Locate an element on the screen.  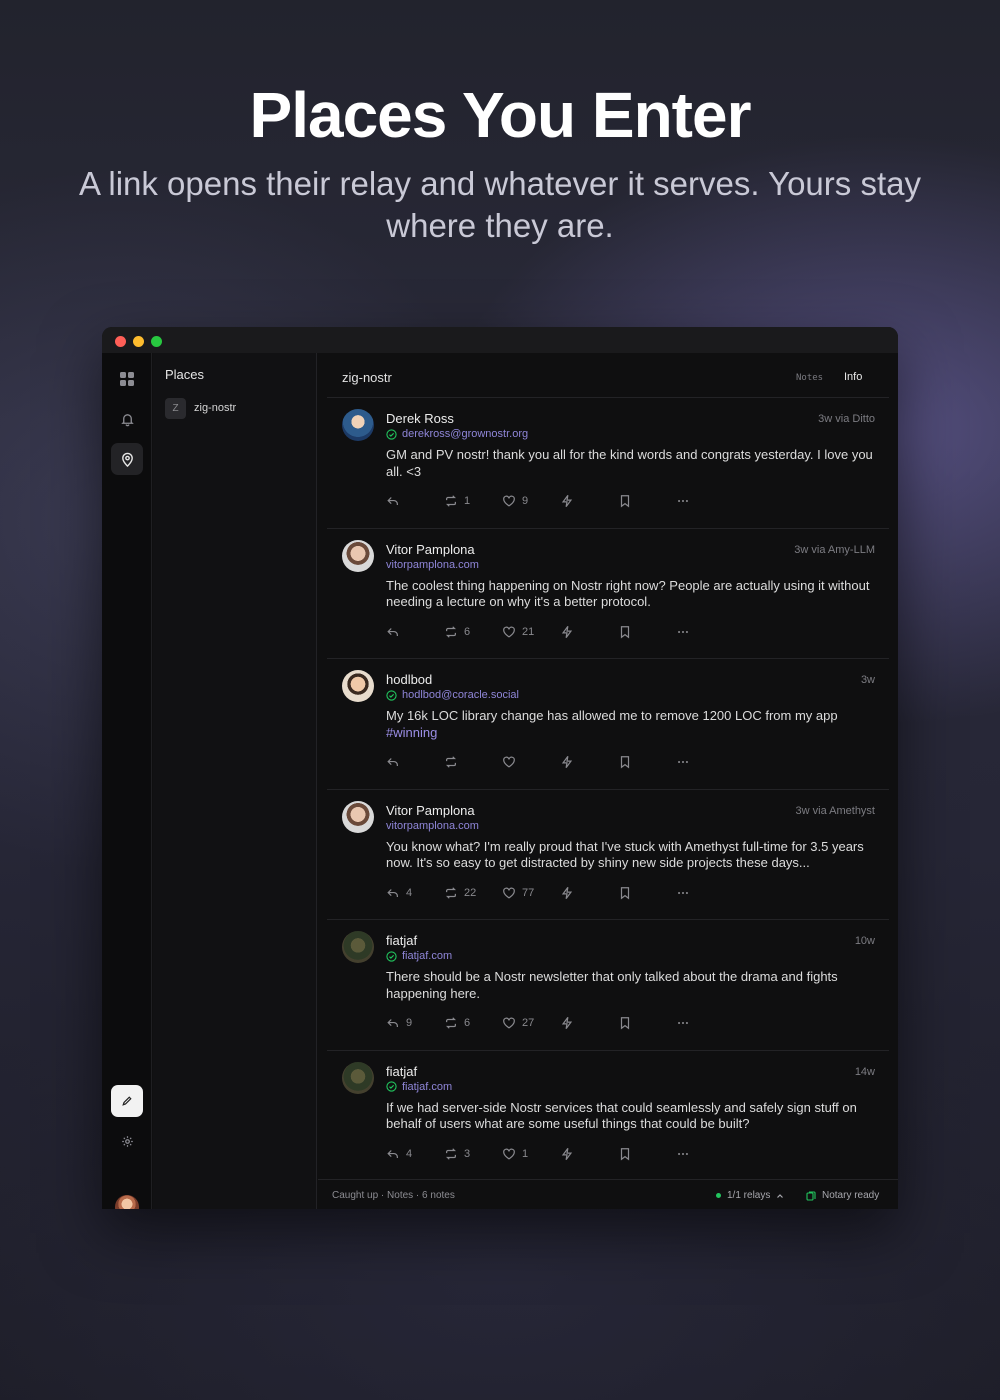
notifications-button is located at coordinates (127, 419).